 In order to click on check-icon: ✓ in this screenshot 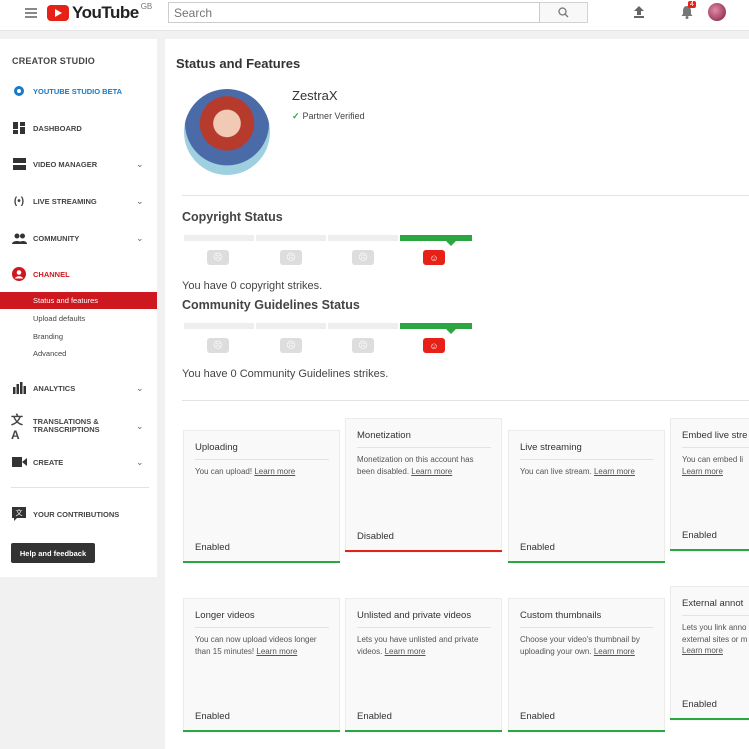, I will do `click(296, 116)`.